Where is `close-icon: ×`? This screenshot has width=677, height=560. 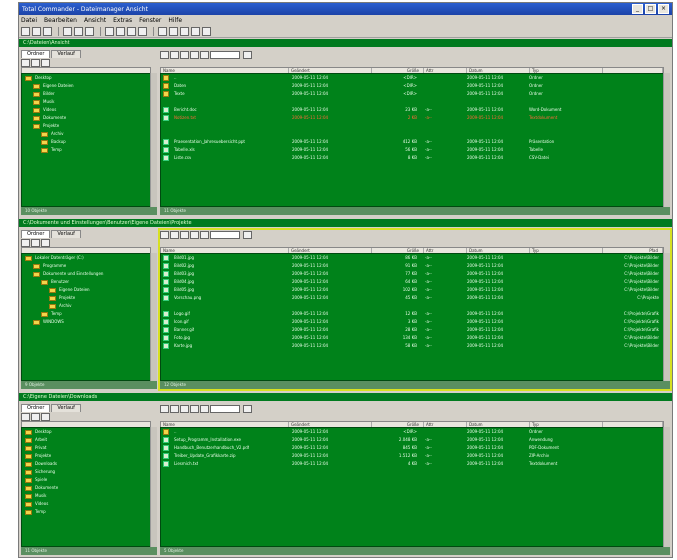
close-icon: × is located at coordinates (663, 9).